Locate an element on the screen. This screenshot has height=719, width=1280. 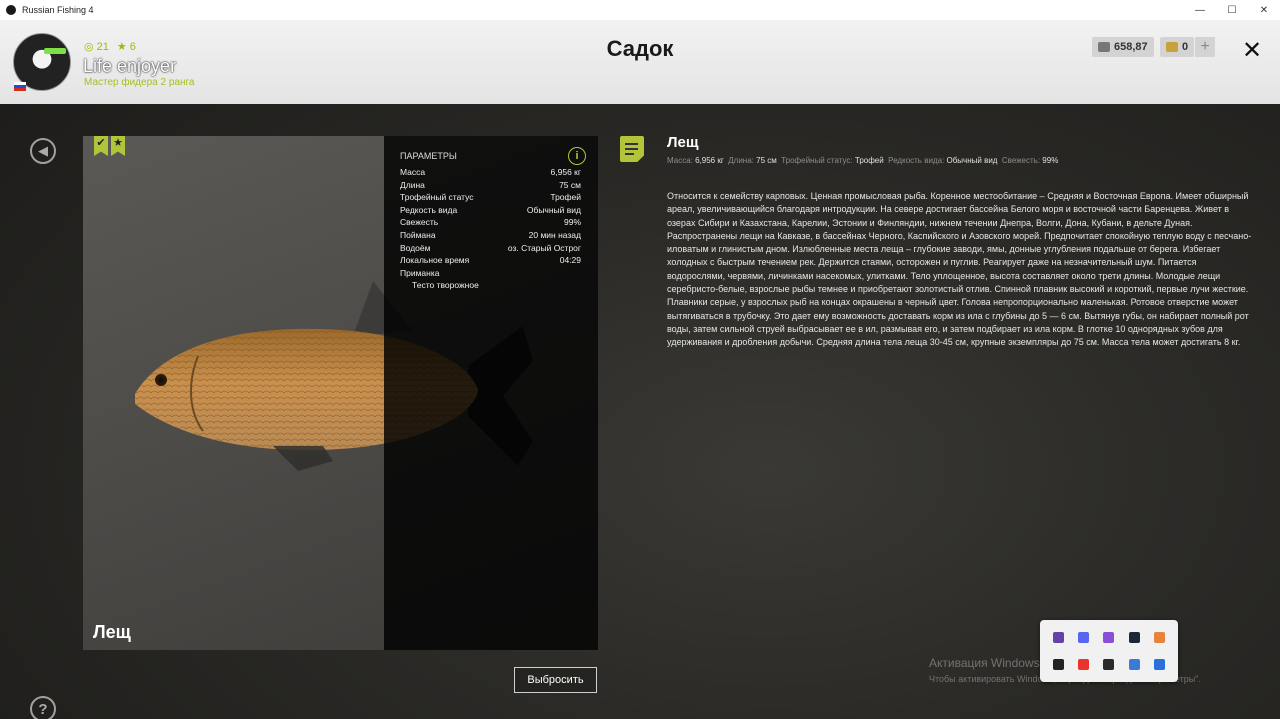
steam-icon-glyph is located at coordinates (1134, 637).